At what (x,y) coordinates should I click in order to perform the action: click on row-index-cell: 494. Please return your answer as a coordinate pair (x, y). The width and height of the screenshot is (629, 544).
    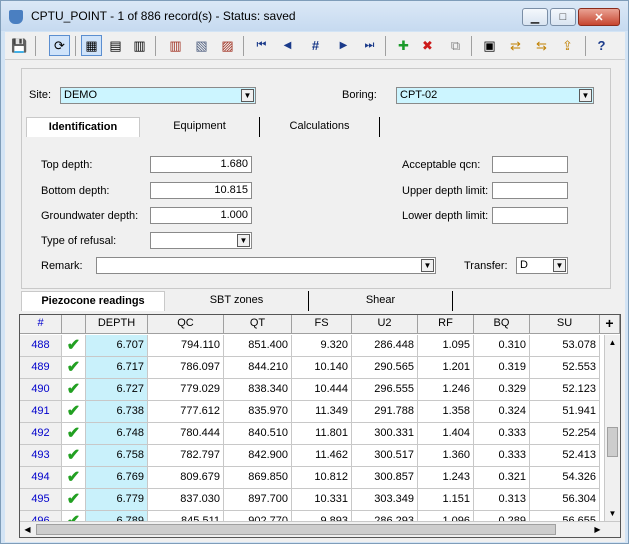
    Looking at the image, I should click on (41, 478).